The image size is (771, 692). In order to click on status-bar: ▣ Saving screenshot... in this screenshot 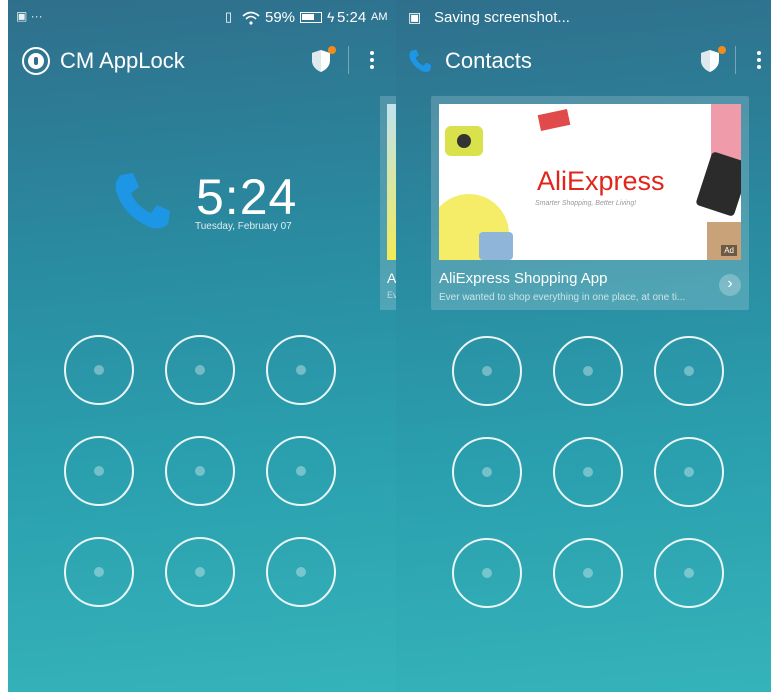, I will do `click(583, 18)`.